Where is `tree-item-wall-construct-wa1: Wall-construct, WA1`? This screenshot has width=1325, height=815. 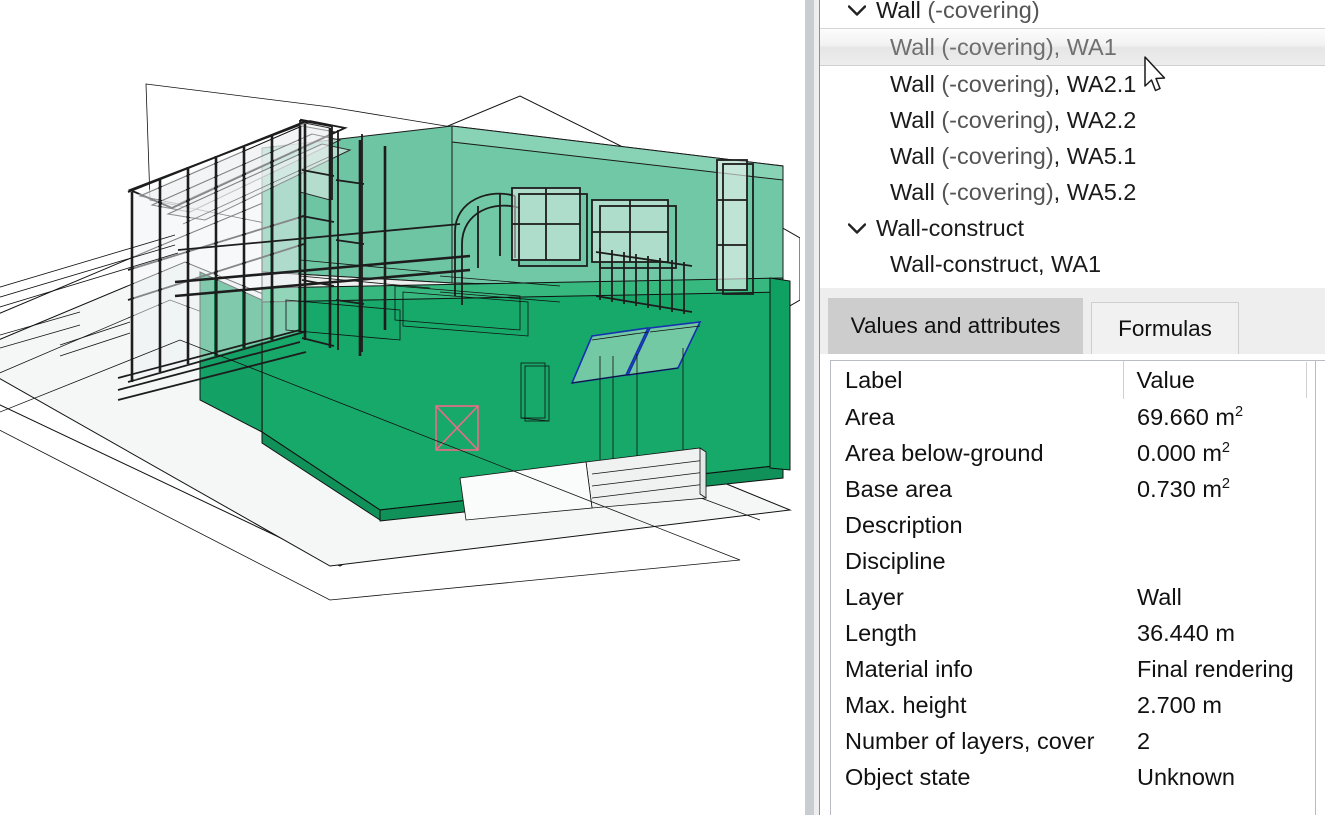
tree-item-wall-construct-wa1: Wall-construct, WA1 is located at coordinates (1072, 264).